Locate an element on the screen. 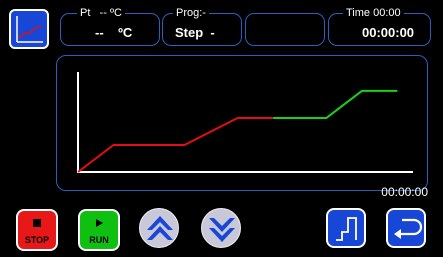  stop-square-icon is located at coordinates (37, 224).